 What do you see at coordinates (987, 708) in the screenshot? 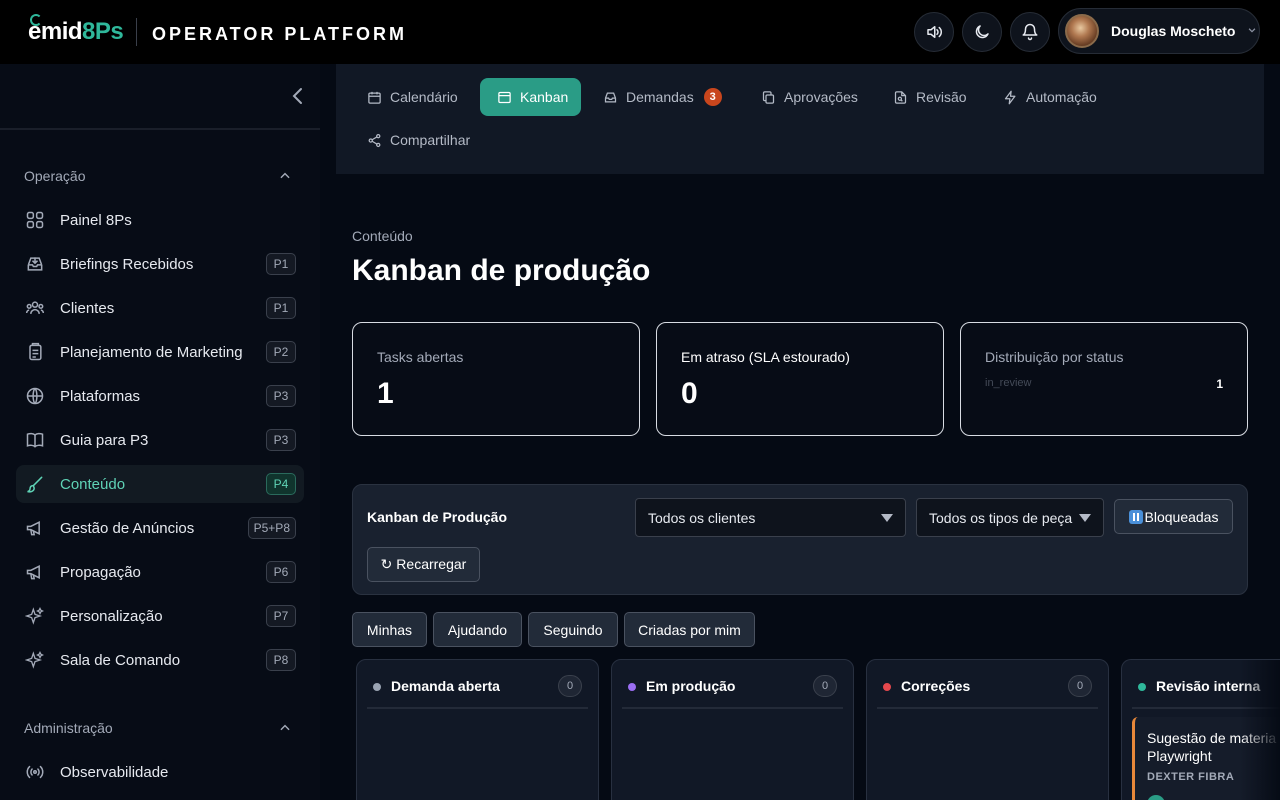
I see `column-divider` at bounding box center [987, 708].